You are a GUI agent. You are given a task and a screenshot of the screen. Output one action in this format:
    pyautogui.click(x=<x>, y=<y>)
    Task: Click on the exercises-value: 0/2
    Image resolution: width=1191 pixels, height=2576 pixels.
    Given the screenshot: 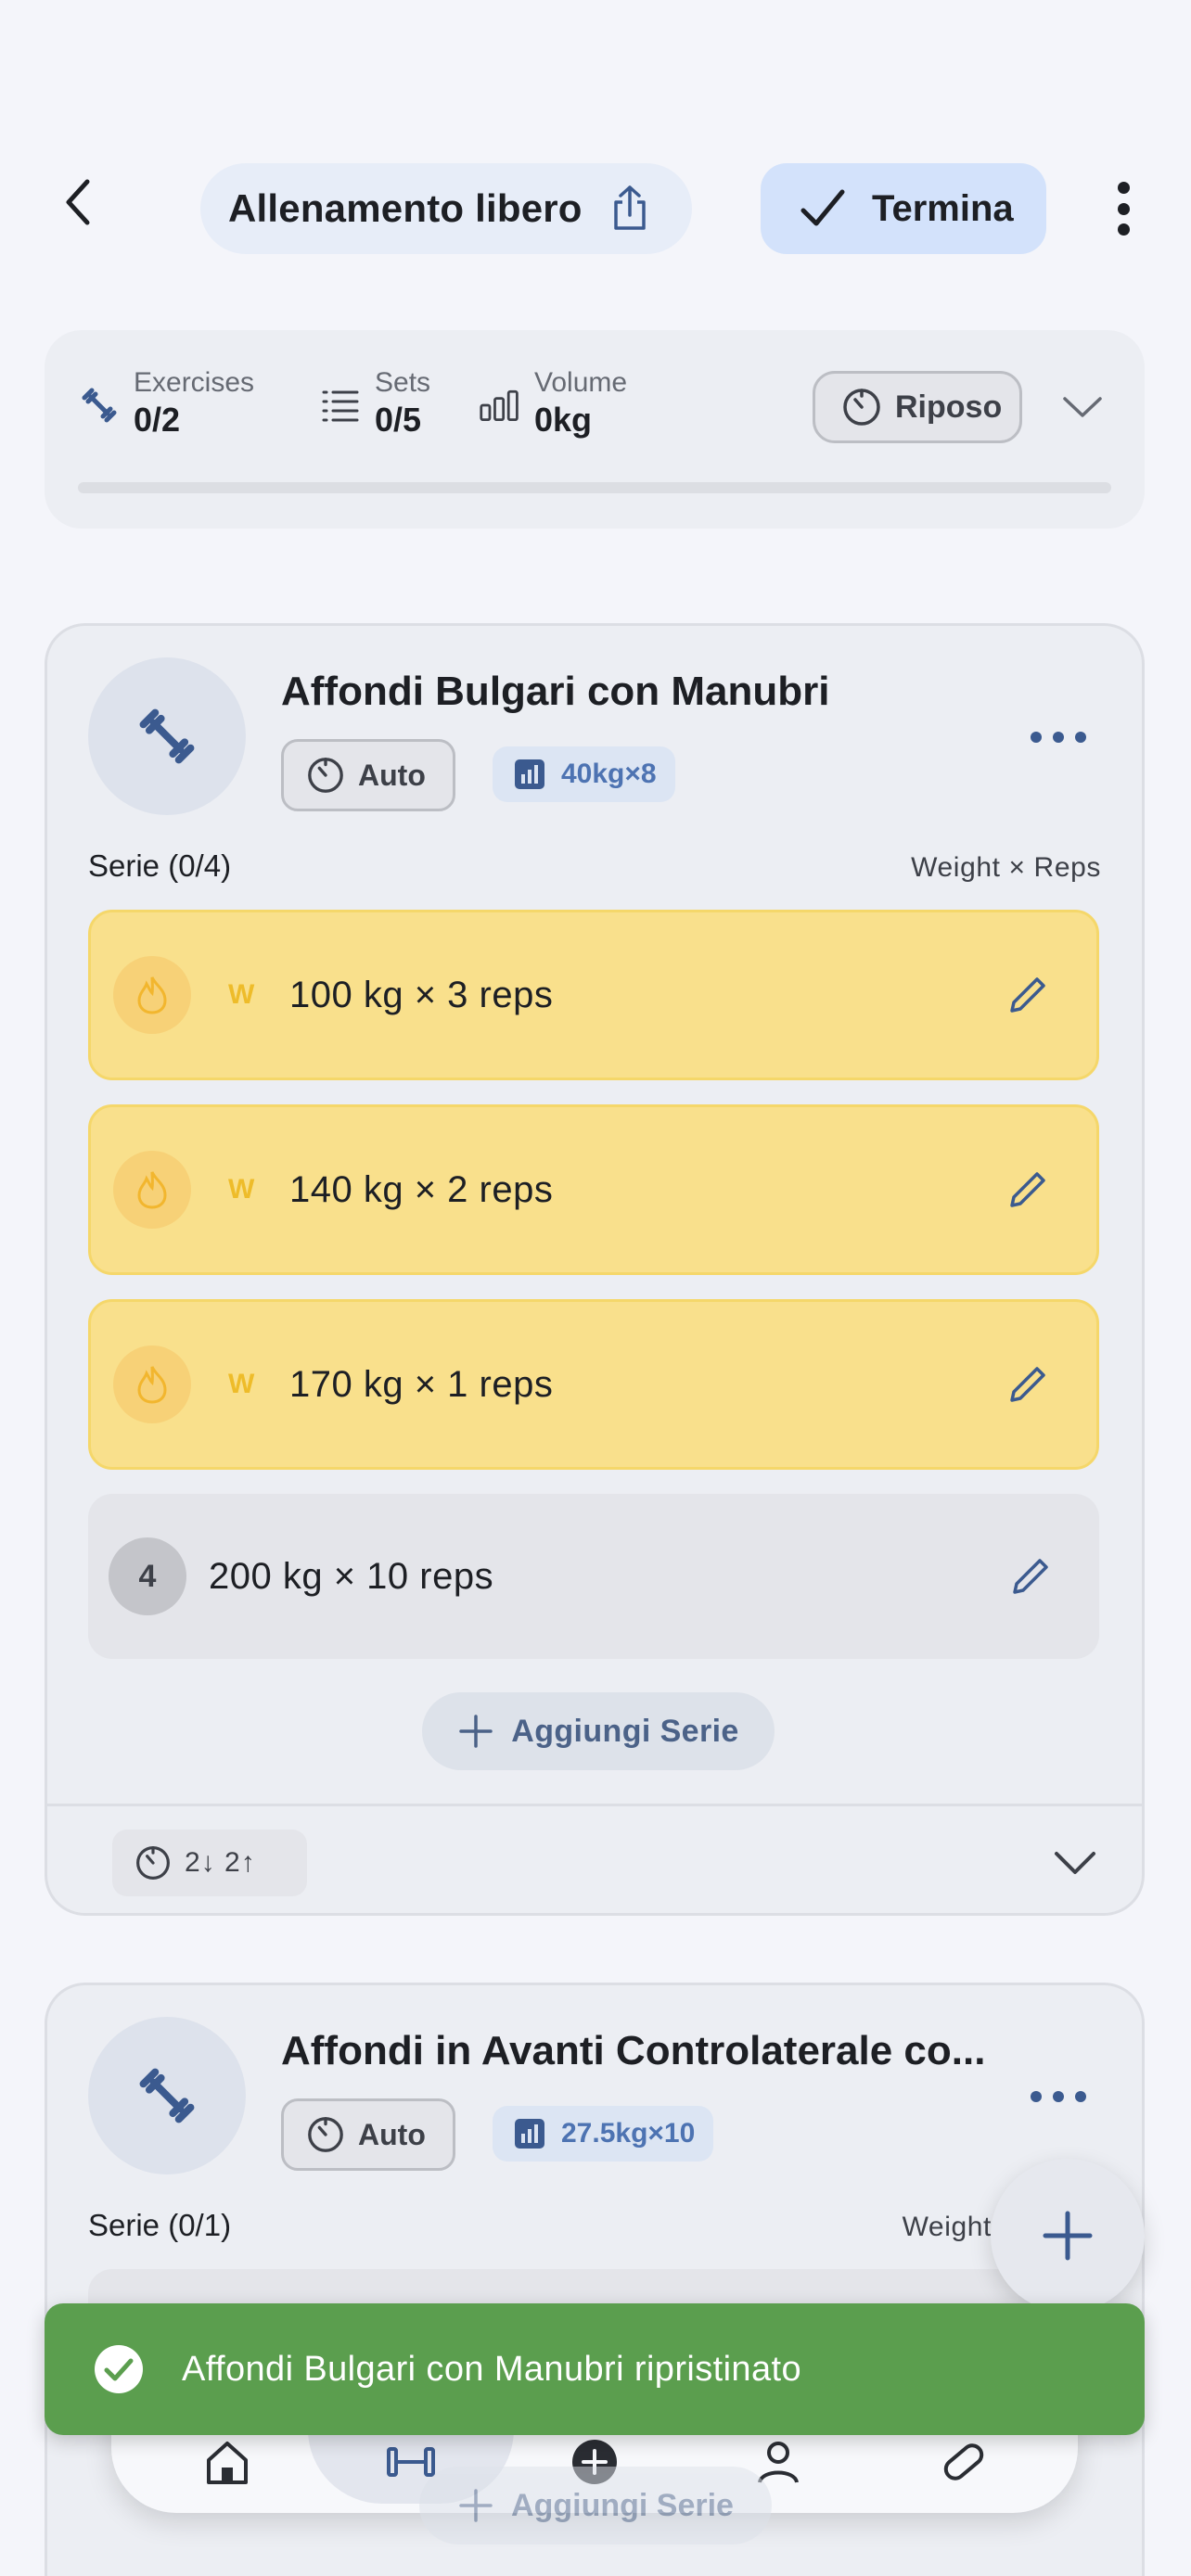 What is the action you would take?
    pyautogui.click(x=157, y=420)
    